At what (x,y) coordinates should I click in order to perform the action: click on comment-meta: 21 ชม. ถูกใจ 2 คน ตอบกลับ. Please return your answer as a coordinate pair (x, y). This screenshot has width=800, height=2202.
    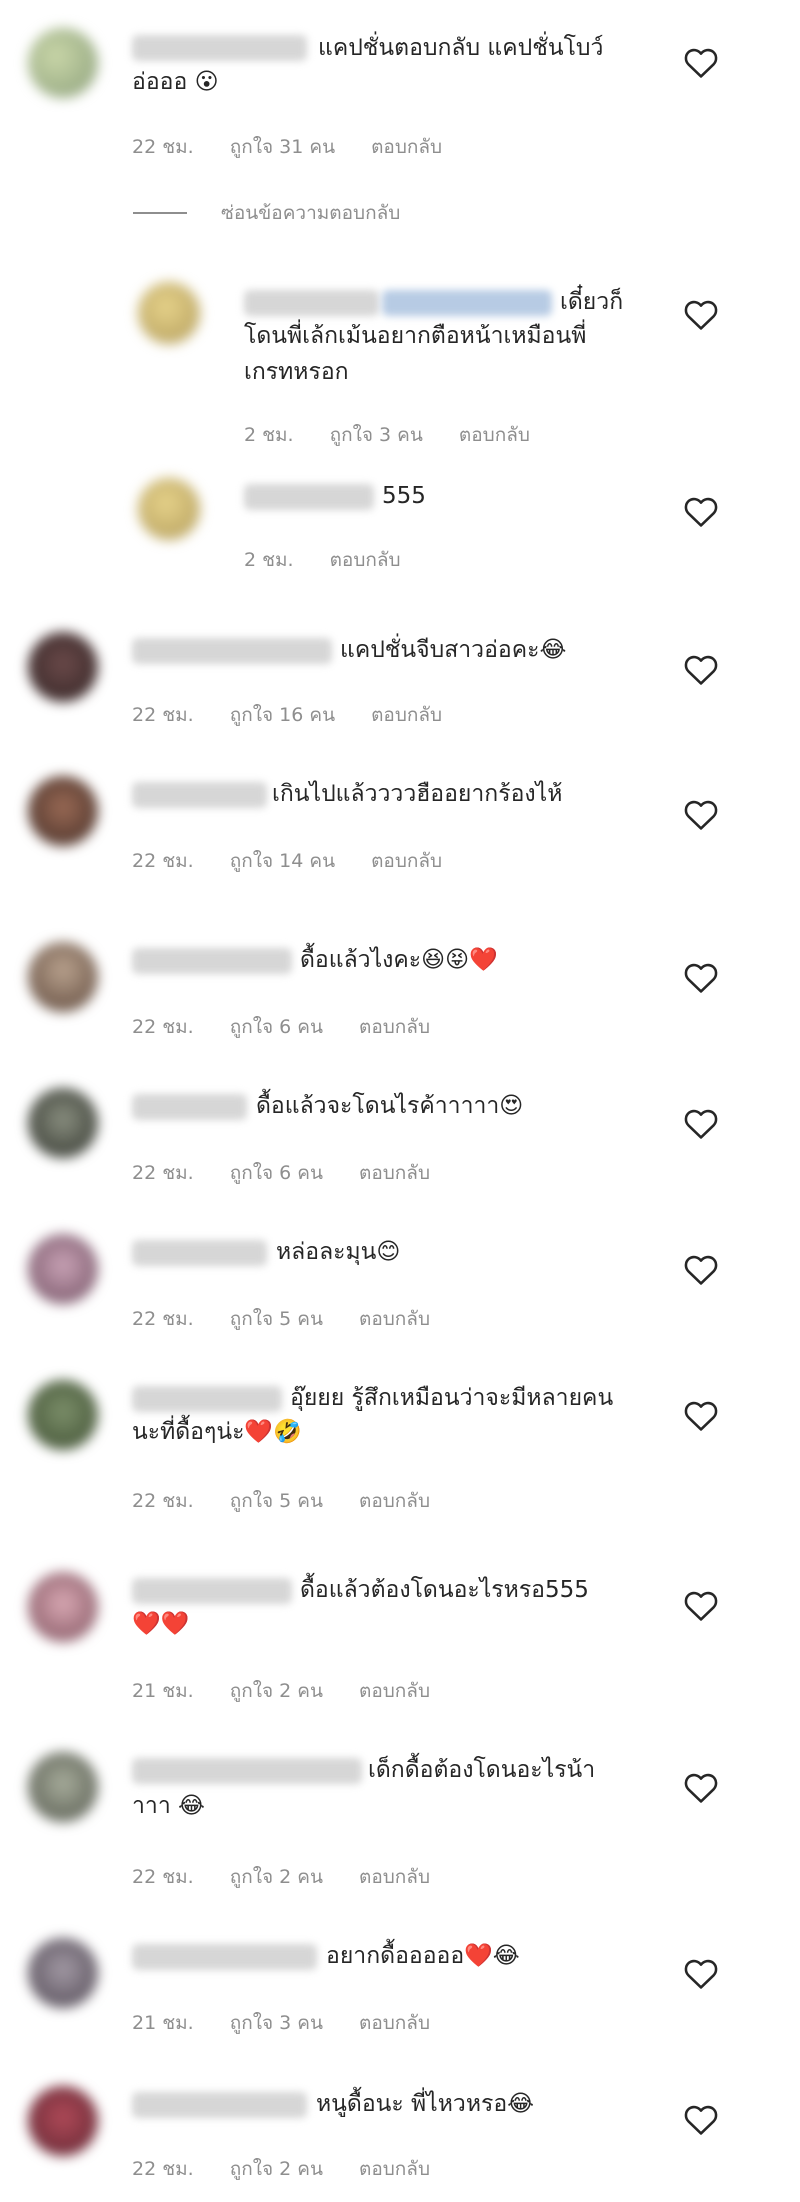
    Looking at the image, I should click on (299, 1691).